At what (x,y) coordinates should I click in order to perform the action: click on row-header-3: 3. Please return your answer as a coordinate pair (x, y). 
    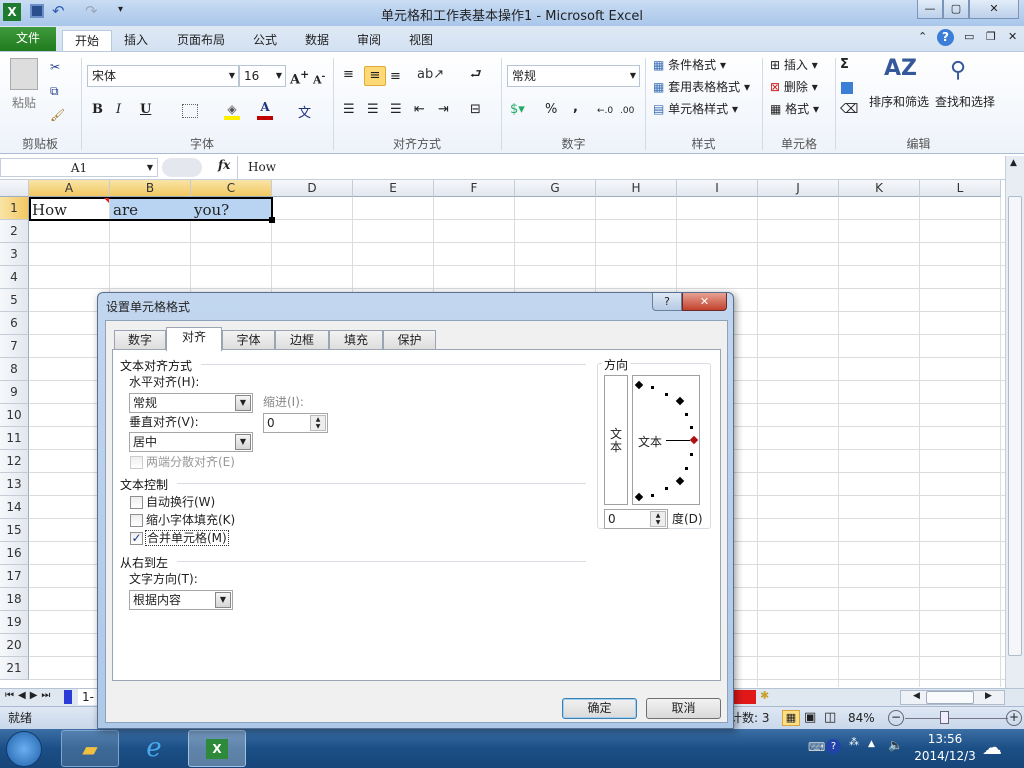
    Looking at the image, I should click on (14, 254).